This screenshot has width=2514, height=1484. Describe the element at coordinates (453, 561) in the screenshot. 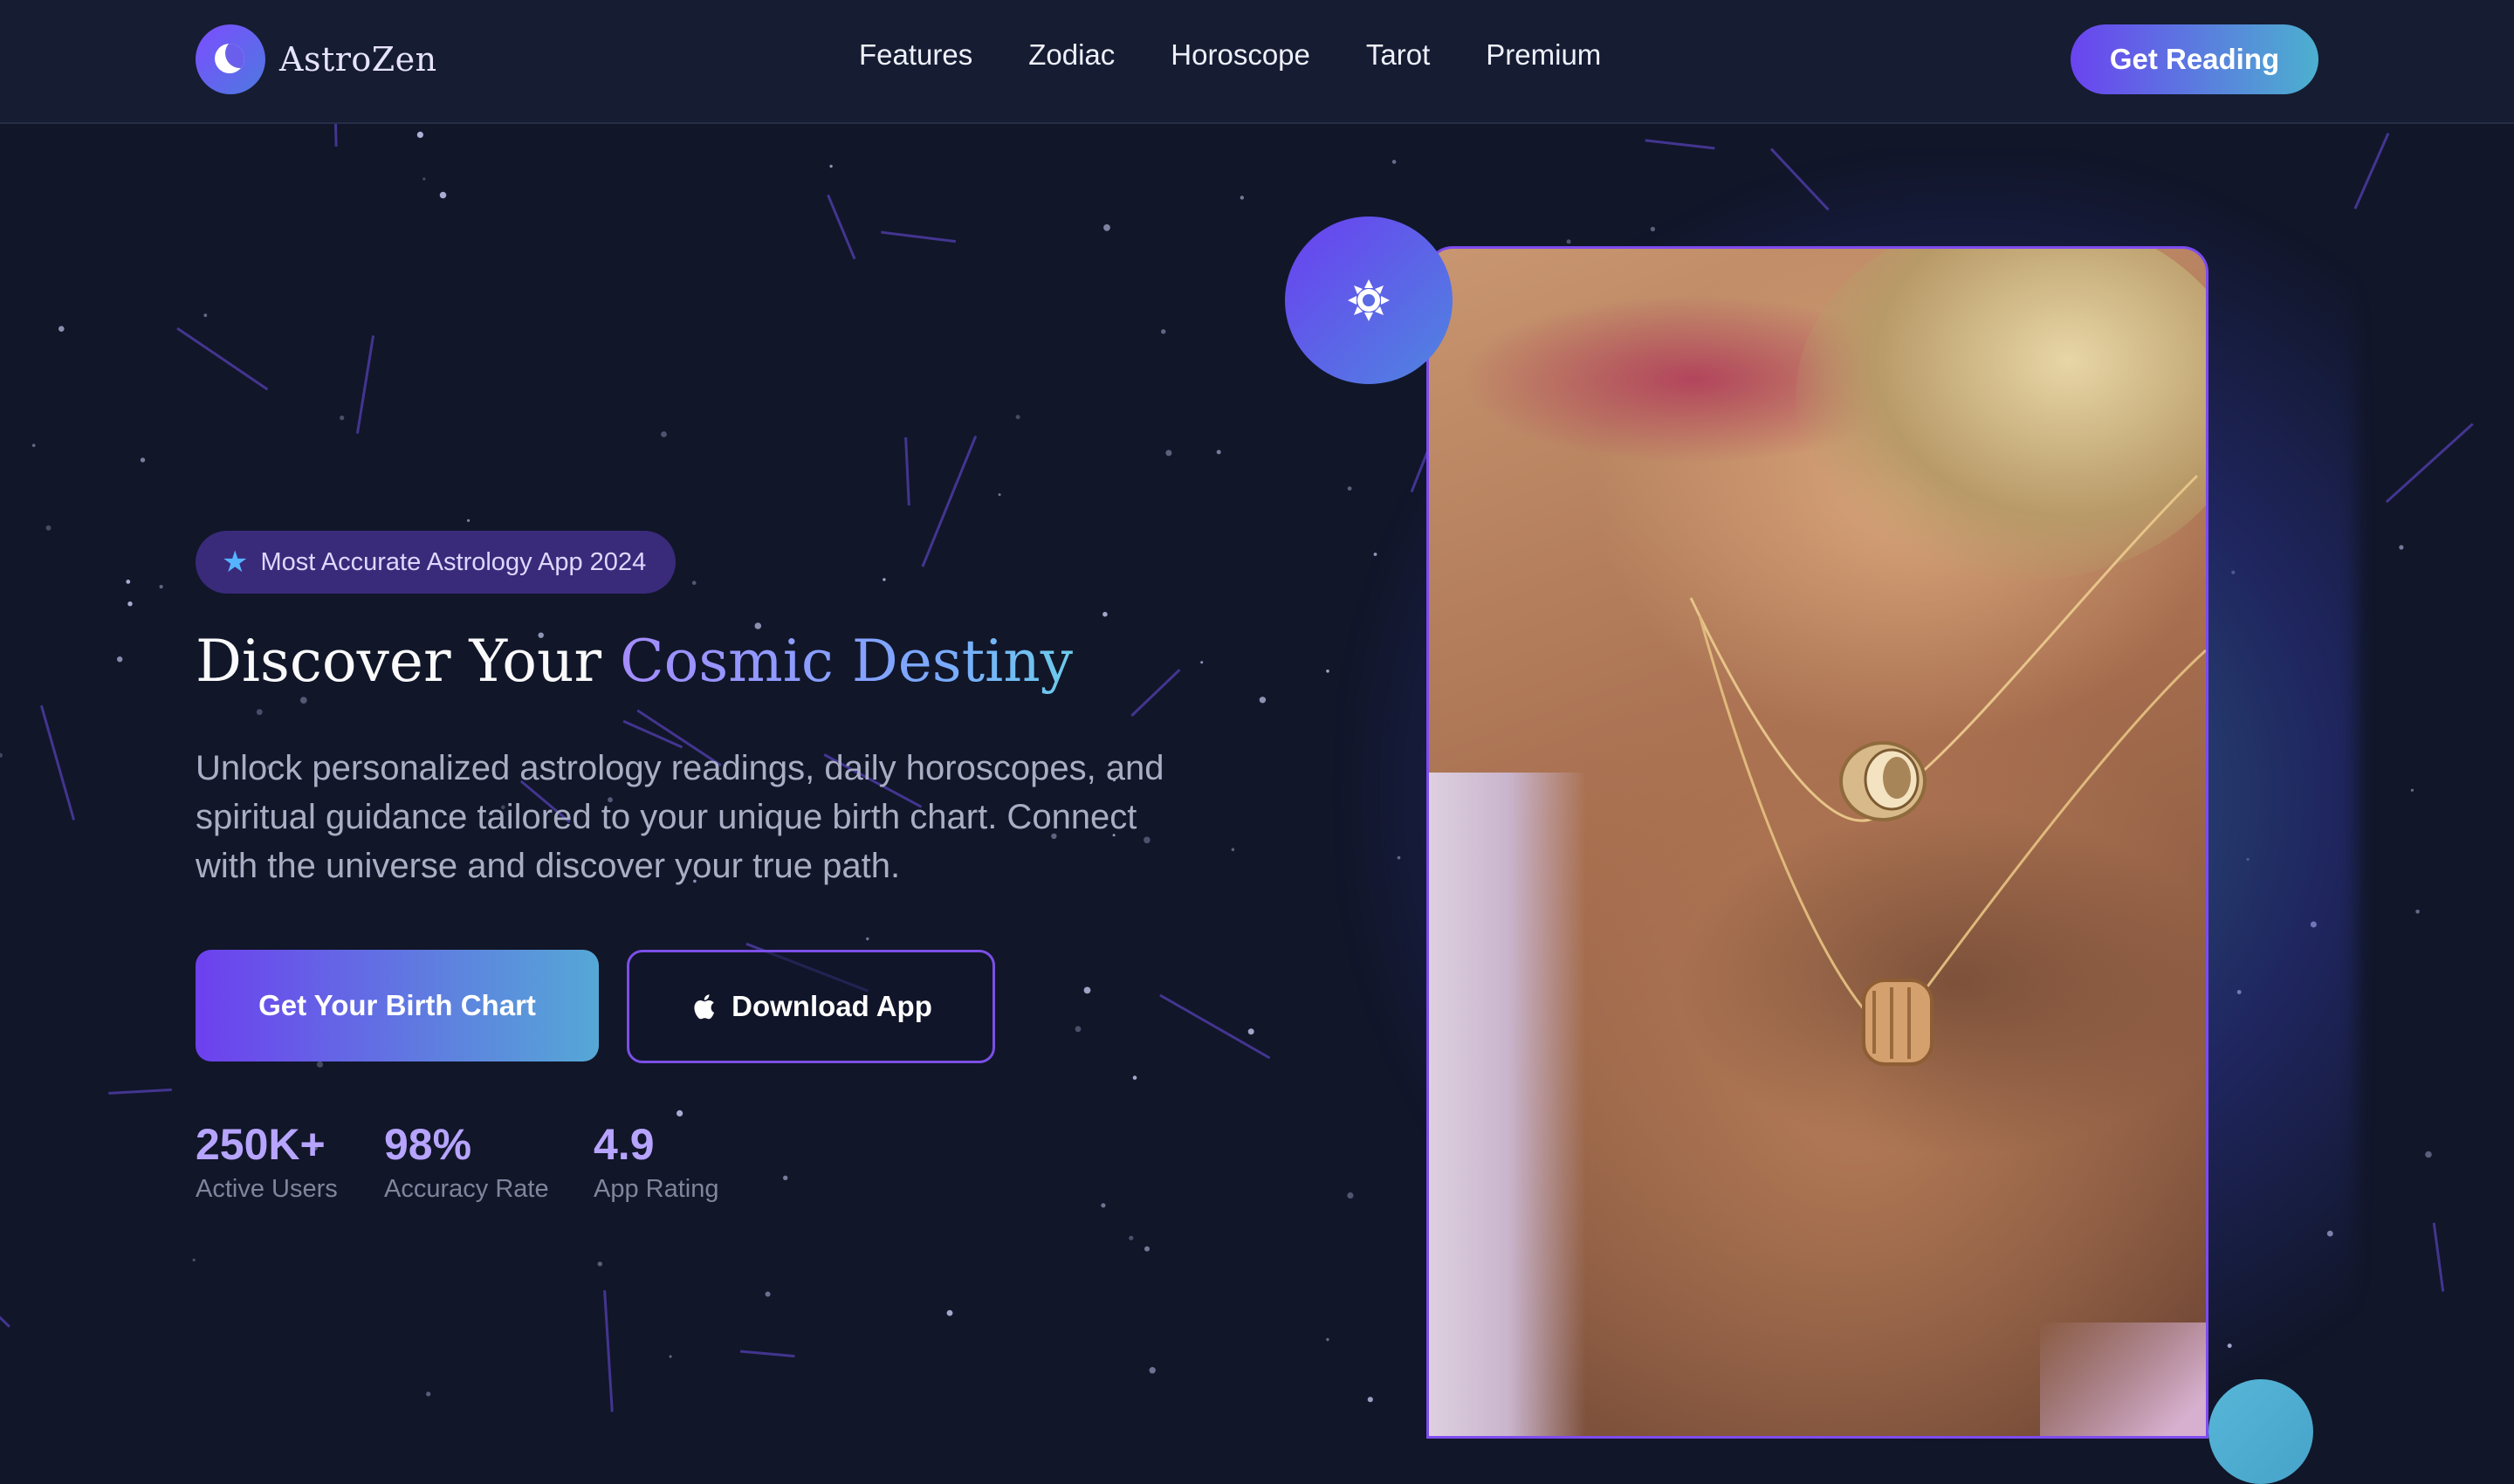

I see `award-badge-label: Most Accurate Astrology App 2024` at that location.